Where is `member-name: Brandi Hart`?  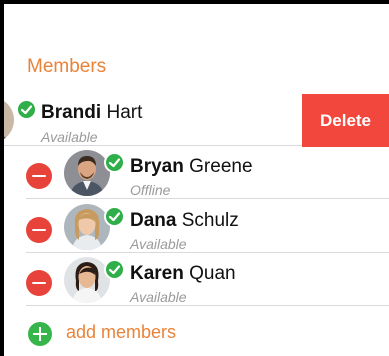 member-name: Brandi Hart is located at coordinates (91, 113).